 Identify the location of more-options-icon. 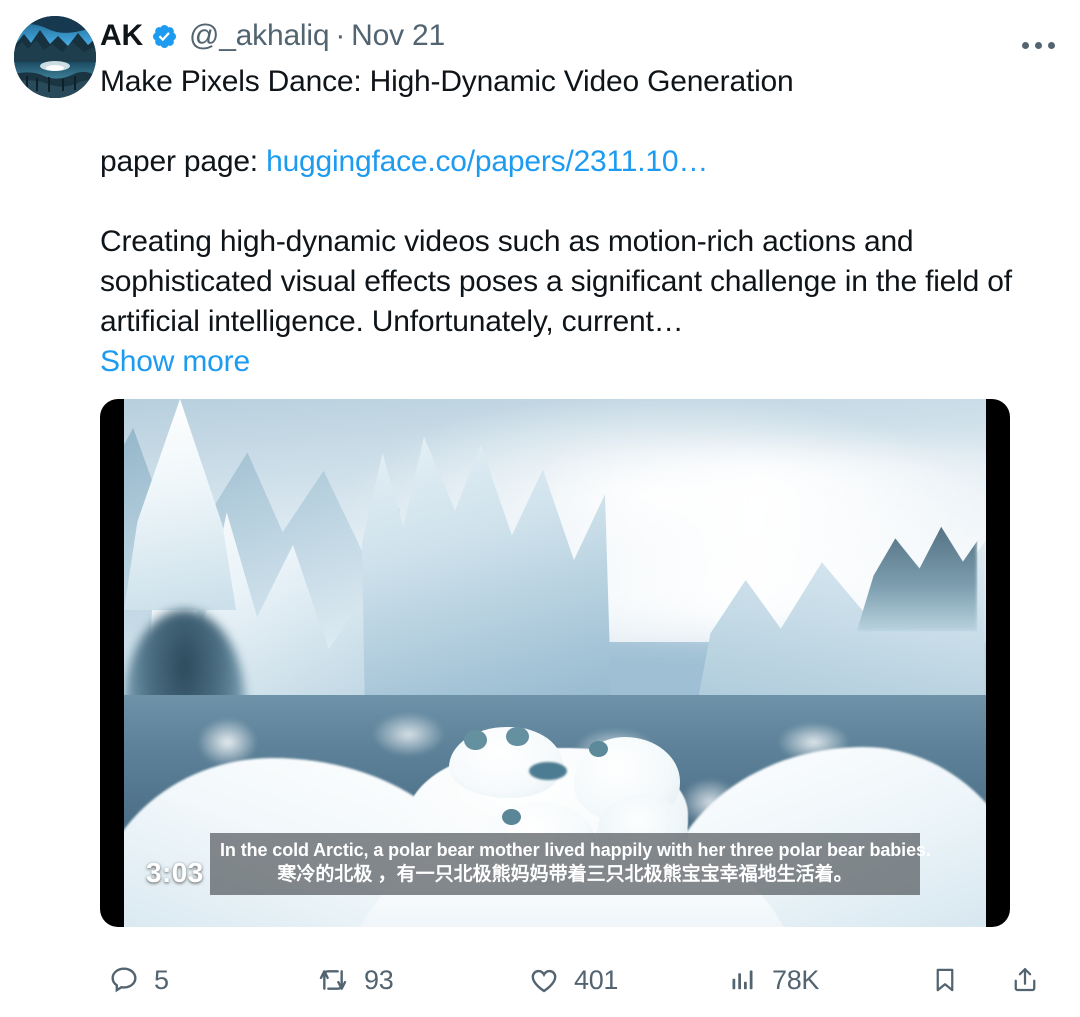
(1038, 45).